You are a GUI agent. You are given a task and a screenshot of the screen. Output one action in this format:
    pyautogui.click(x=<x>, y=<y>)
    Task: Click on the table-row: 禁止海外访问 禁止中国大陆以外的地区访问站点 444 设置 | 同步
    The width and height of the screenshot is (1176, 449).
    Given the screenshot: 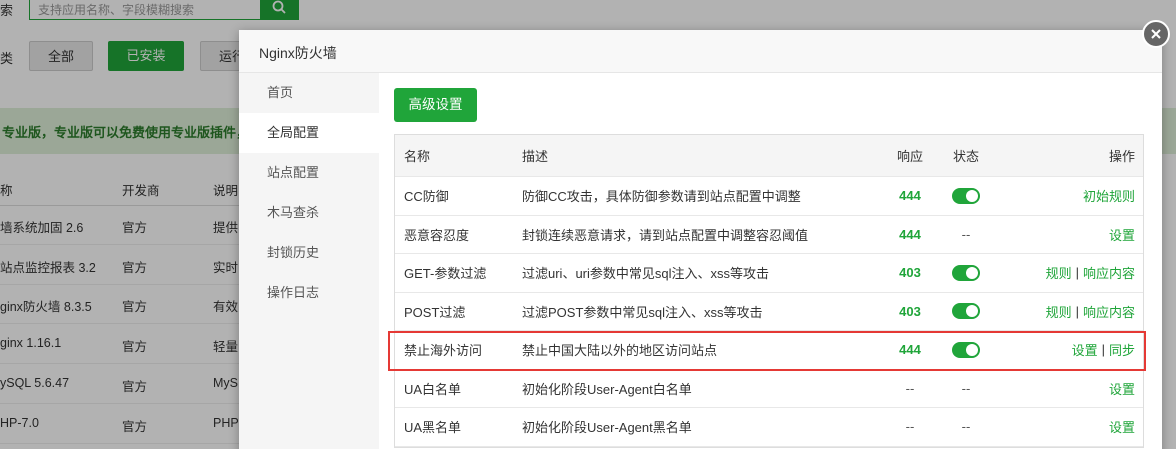 What is the action you would take?
    pyautogui.click(x=769, y=350)
    